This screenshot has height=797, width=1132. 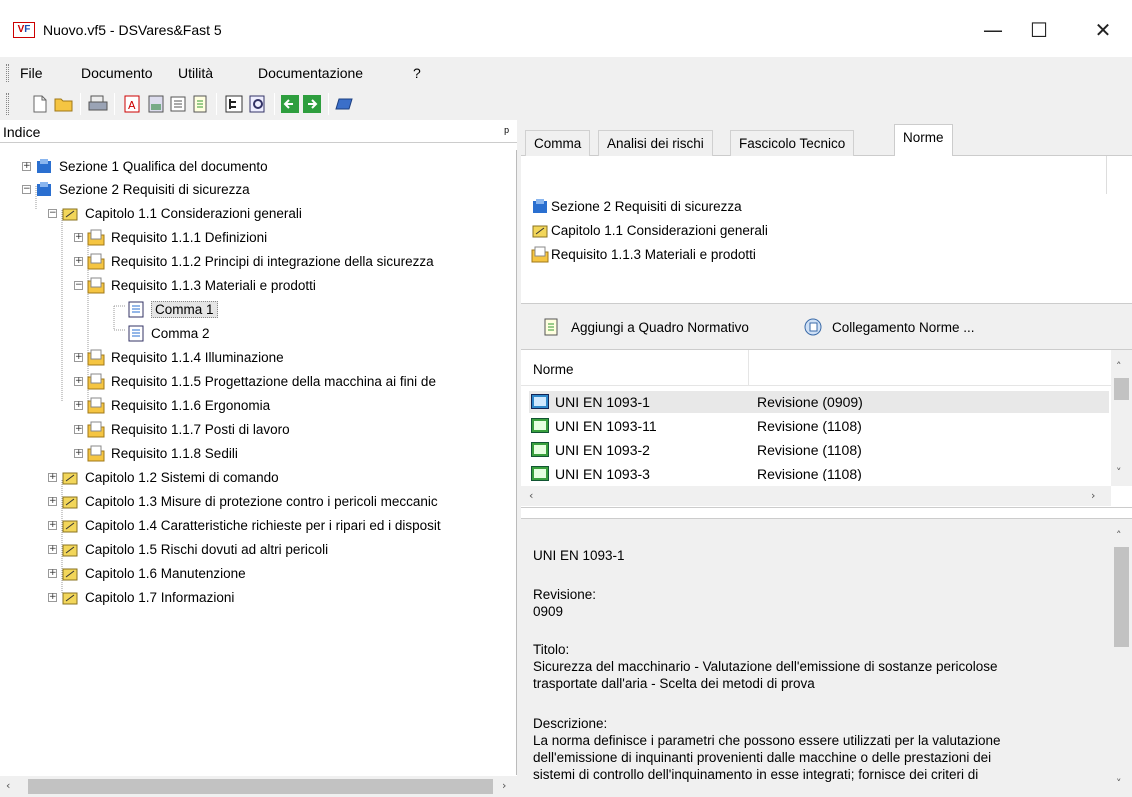 I want to click on structure-icon, so click(x=234, y=104).